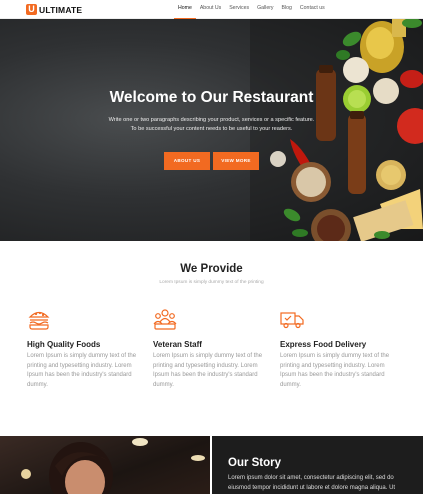 The image size is (423, 494). Describe the element at coordinates (323, 344) in the screenshot. I see `service-title: Express Food Delivery` at that location.